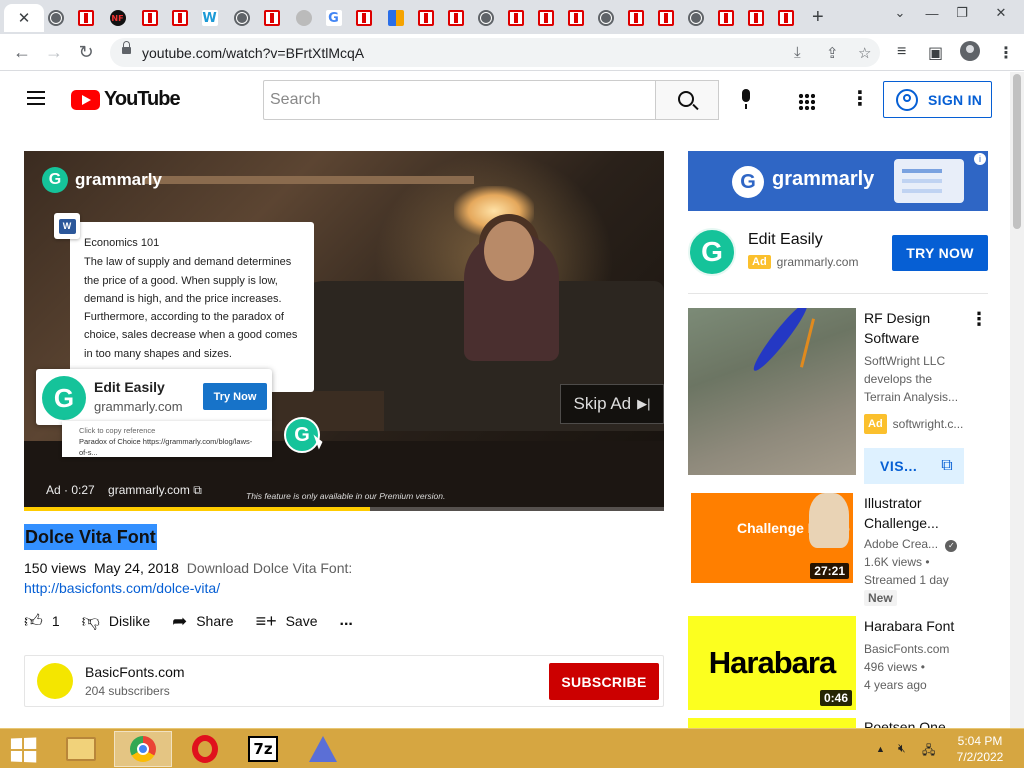 This screenshot has height=768, width=1024. I want to click on visit-button: VIS... ⧉, so click(914, 466).